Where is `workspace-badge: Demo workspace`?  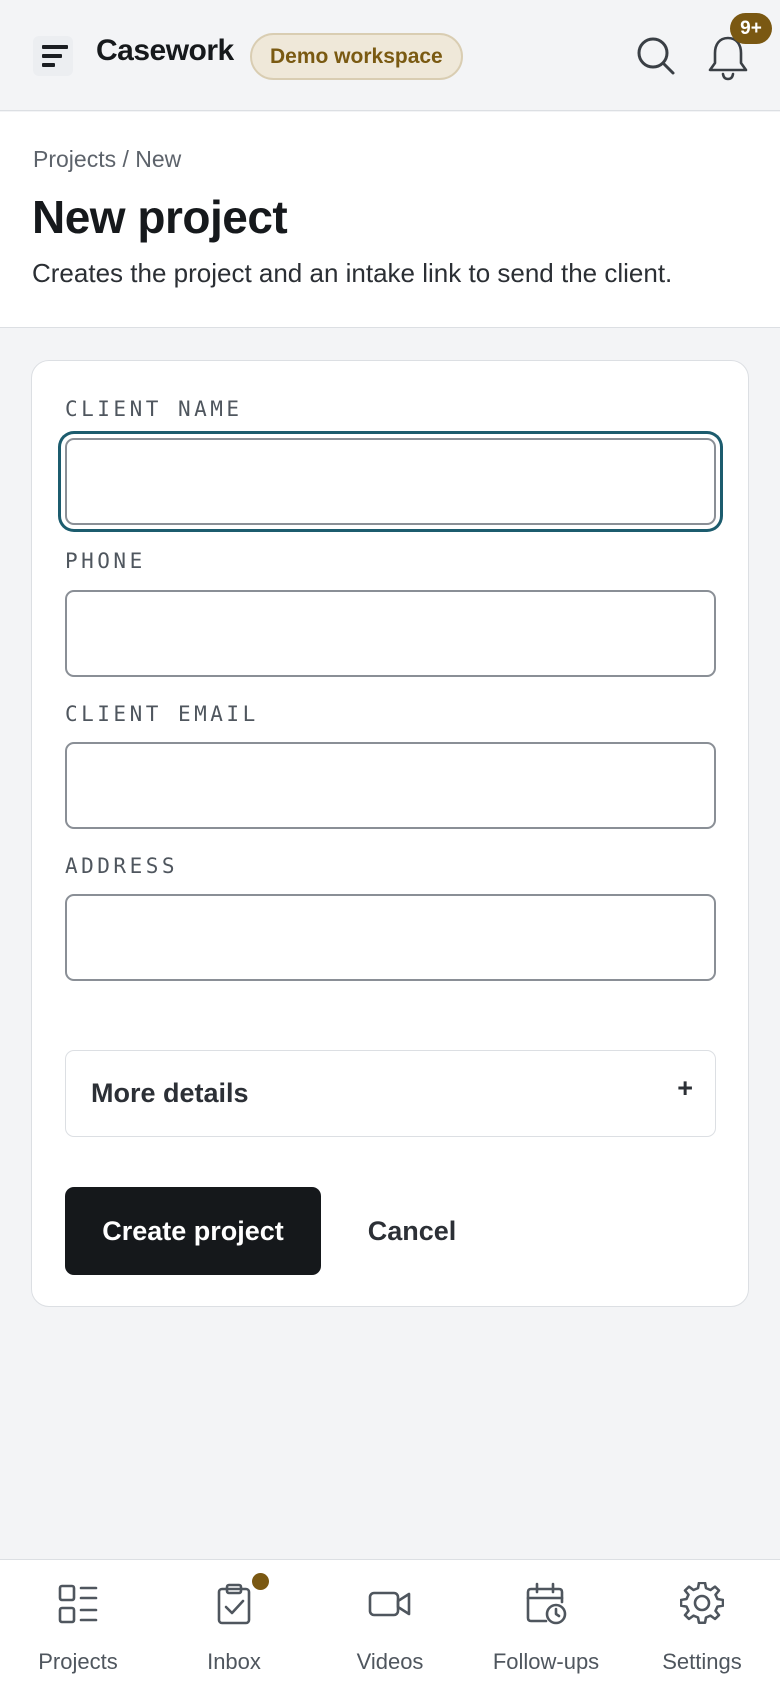 workspace-badge: Demo workspace is located at coordinates (356, 56).